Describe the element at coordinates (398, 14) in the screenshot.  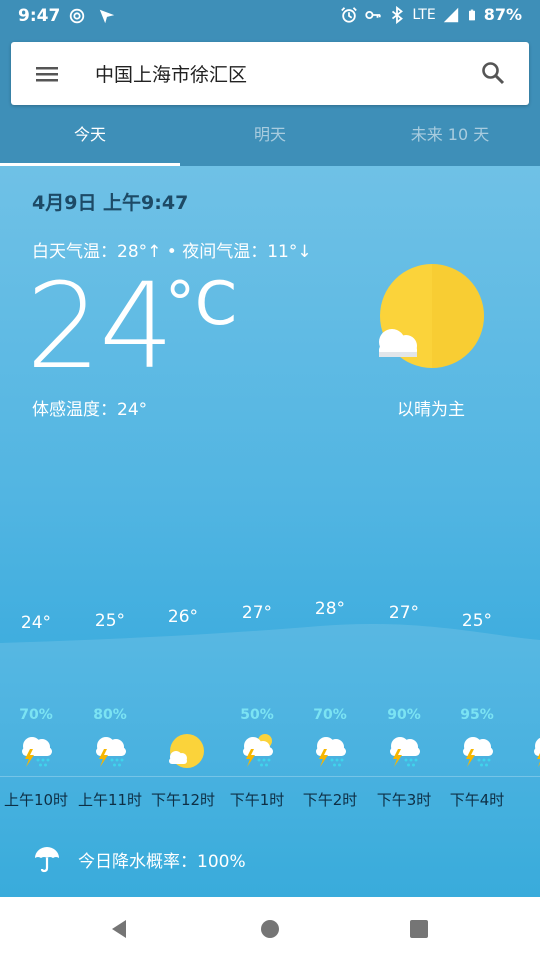
I see `bluetooth-icon` at that location.